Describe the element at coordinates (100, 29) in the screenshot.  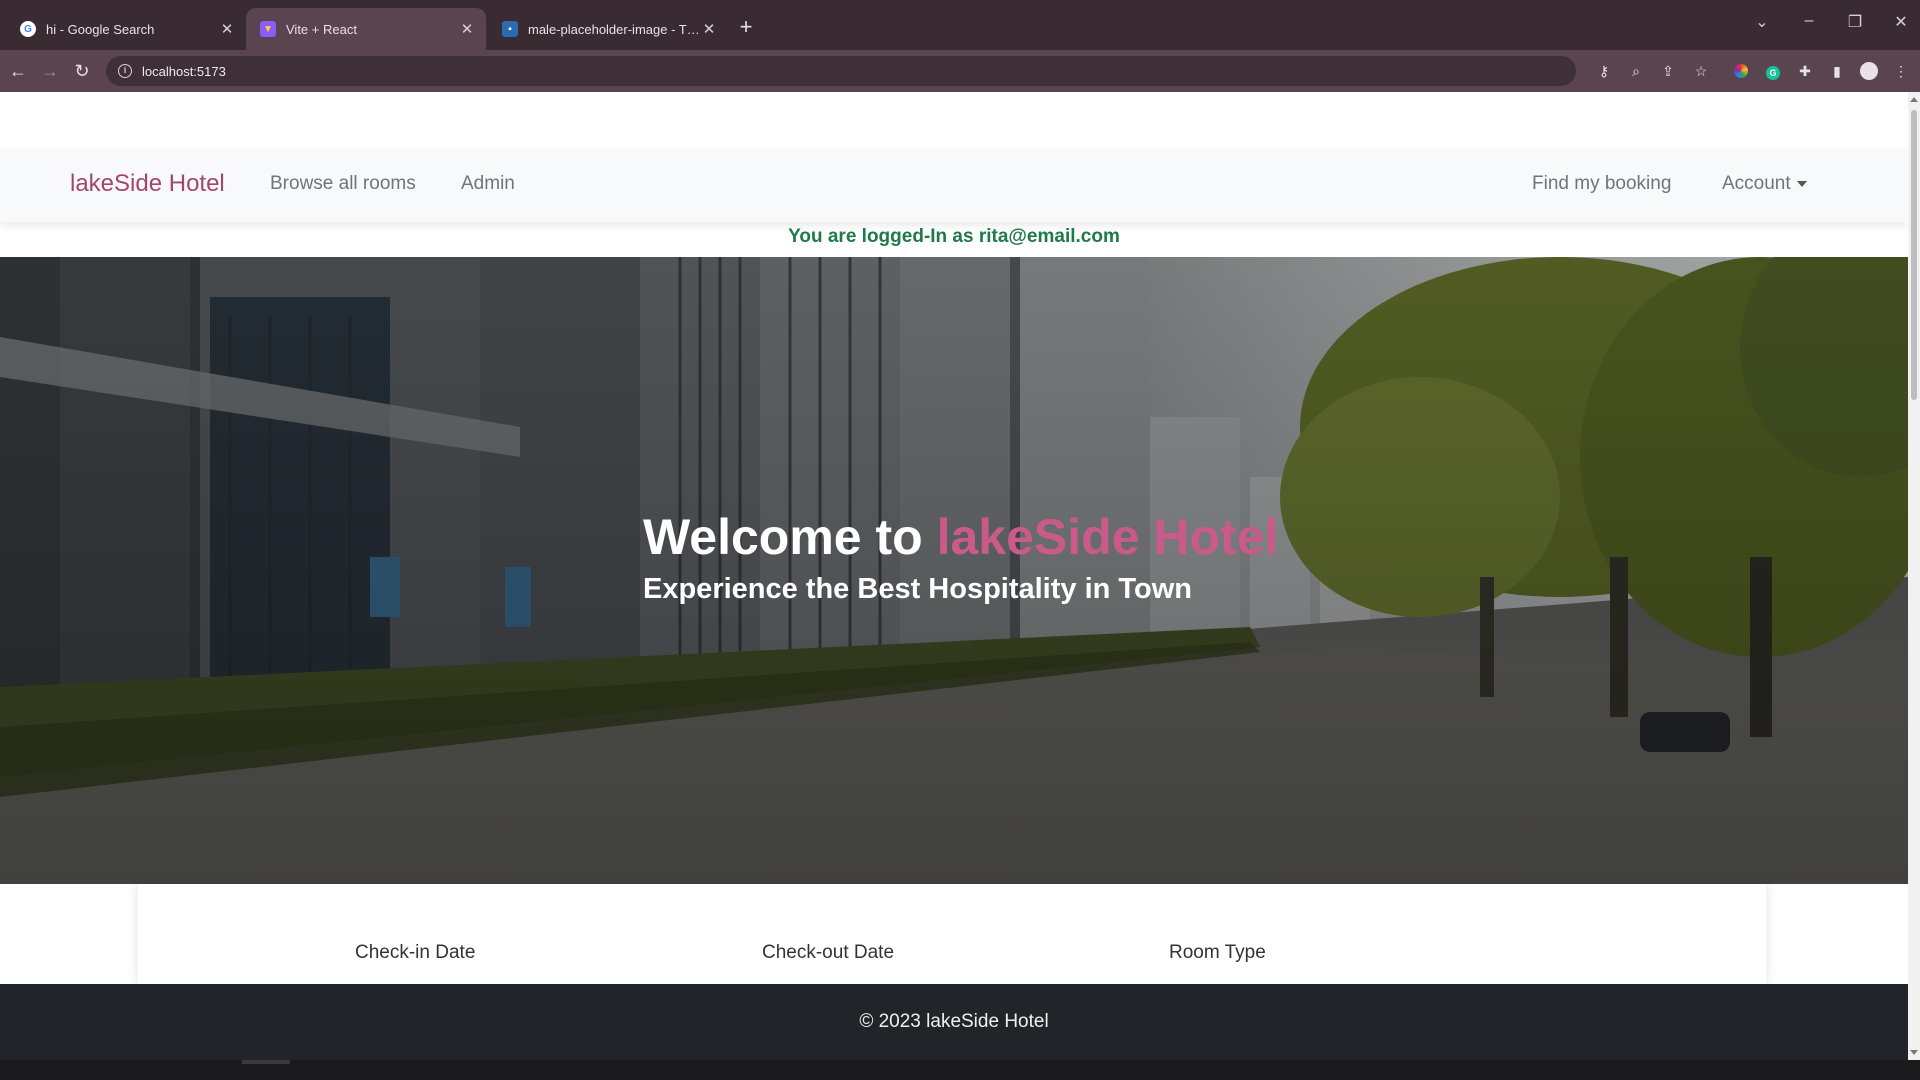
I see `tab-title: hi - Google Search` at that location.